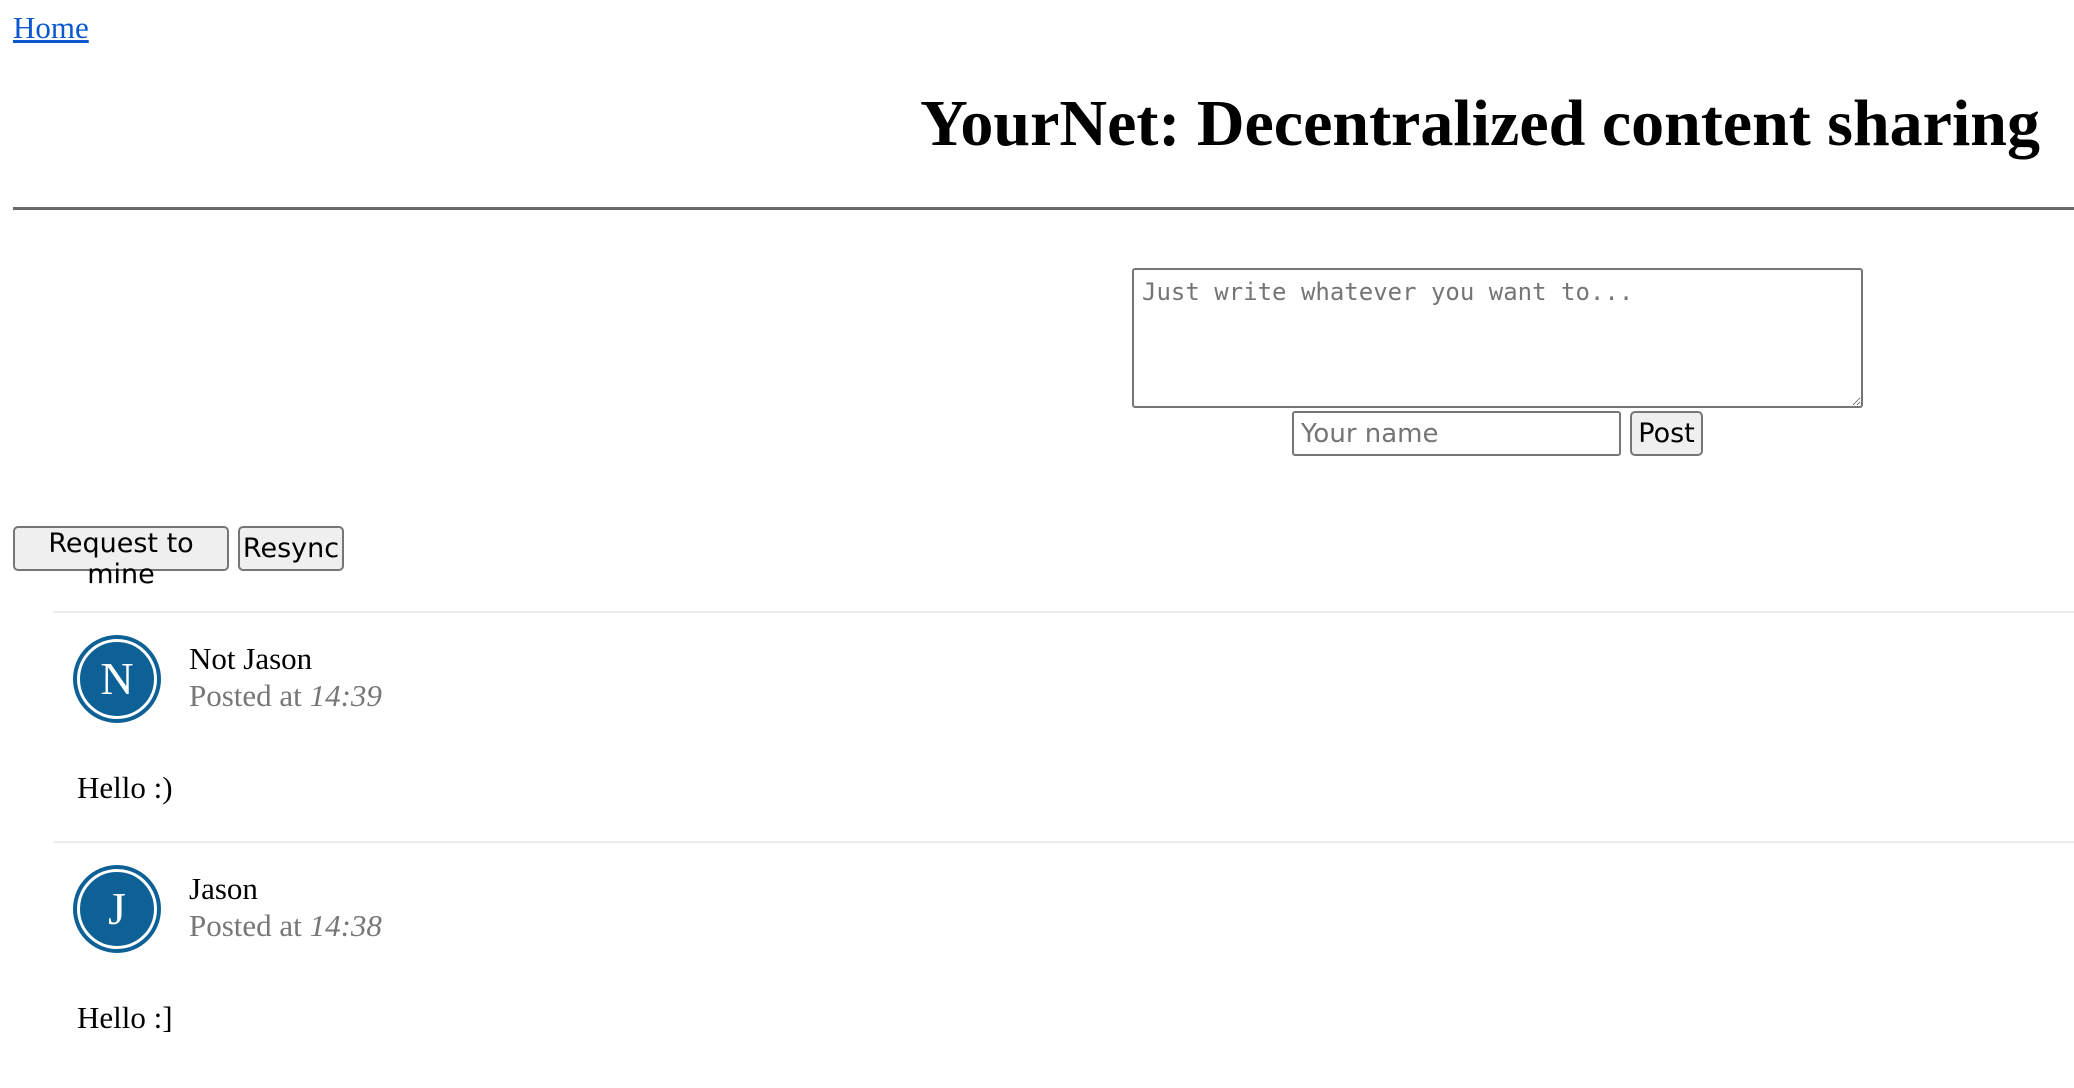 This screenshot has width=2074, height=1088. I want to click on compose-controls: Post, so click(1497, 433).